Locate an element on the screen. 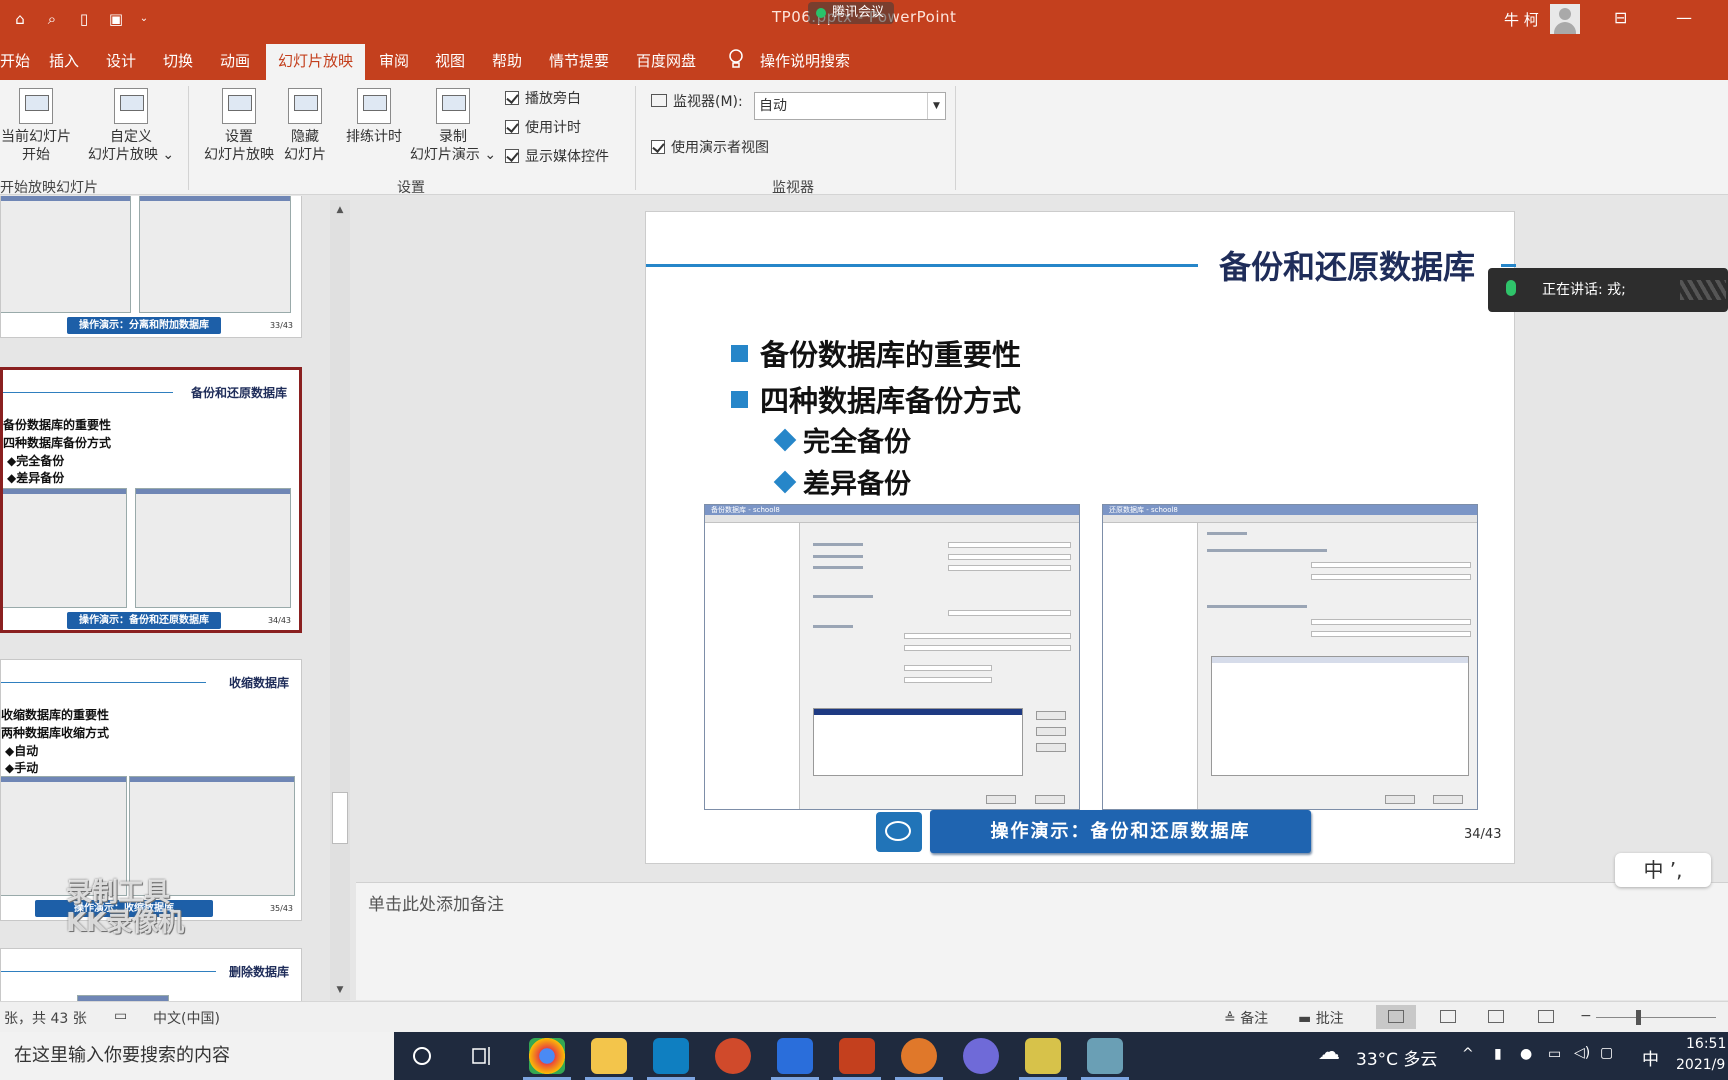 This screenshot has width=1728, height=1080. demo-banner: 操作演示：备份和还原数据库 is located at coordinates (1120, 831).